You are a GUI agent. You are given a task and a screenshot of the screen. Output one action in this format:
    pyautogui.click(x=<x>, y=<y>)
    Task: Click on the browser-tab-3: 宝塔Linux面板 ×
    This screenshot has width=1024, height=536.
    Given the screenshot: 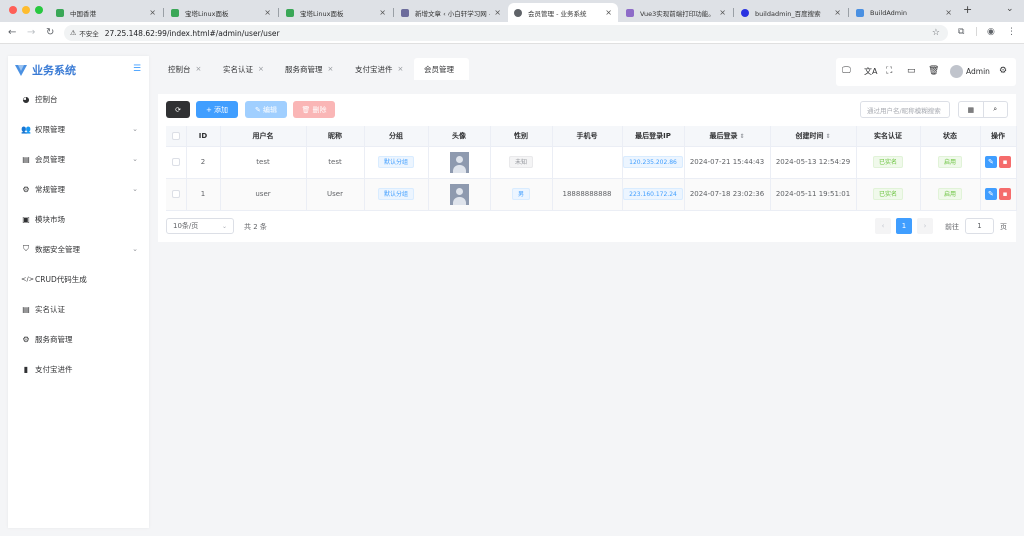 What is the action you would take?
    pyautogui.click(x=336, y=12)
    